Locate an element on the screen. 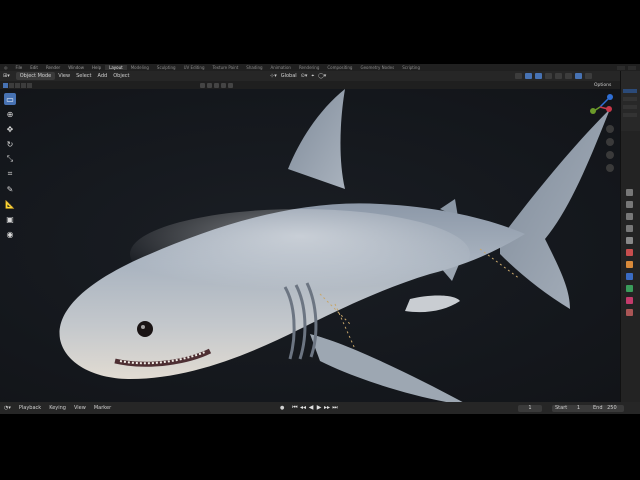 Image resolution: width=640 pixels, height=480 pixels. view-layer-icon is located at coordinates (629, 228).